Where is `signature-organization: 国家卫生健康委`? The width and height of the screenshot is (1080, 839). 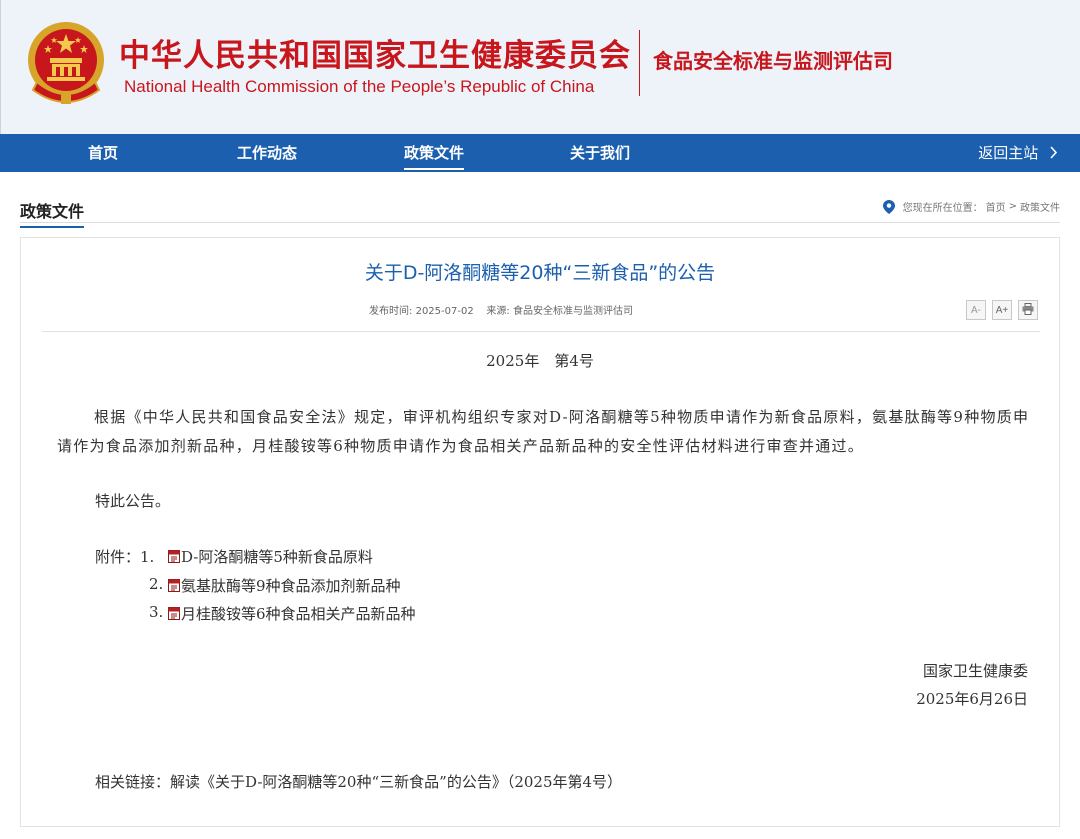 signature-organization: 国家卫生健康委 is located at coordinates (975, 671).